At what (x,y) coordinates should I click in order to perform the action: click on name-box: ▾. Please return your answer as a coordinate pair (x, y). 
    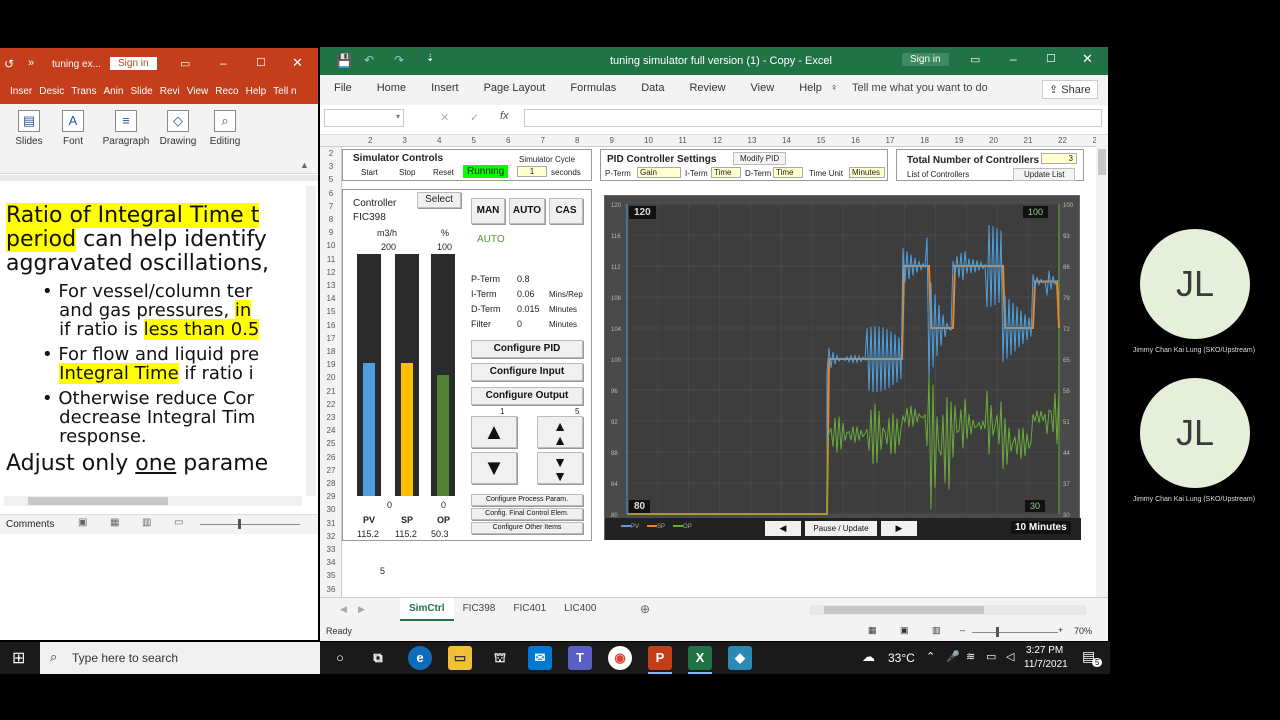
    Looking at the image, I should click on (364, 118).